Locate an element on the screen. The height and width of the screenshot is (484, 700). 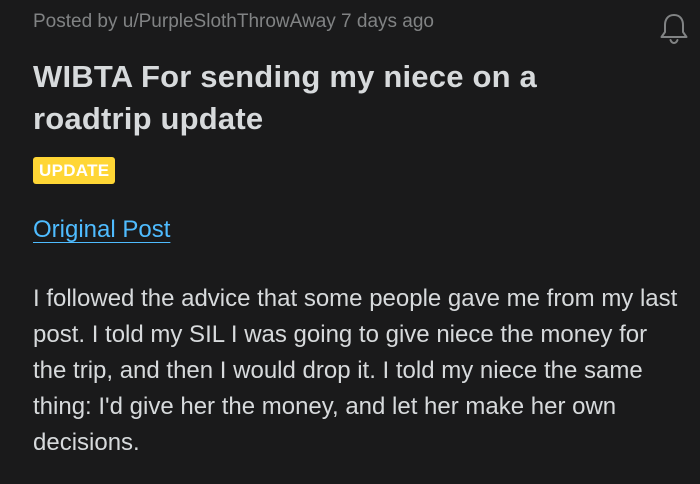
bell-icon is located at coordinates (674, 29).